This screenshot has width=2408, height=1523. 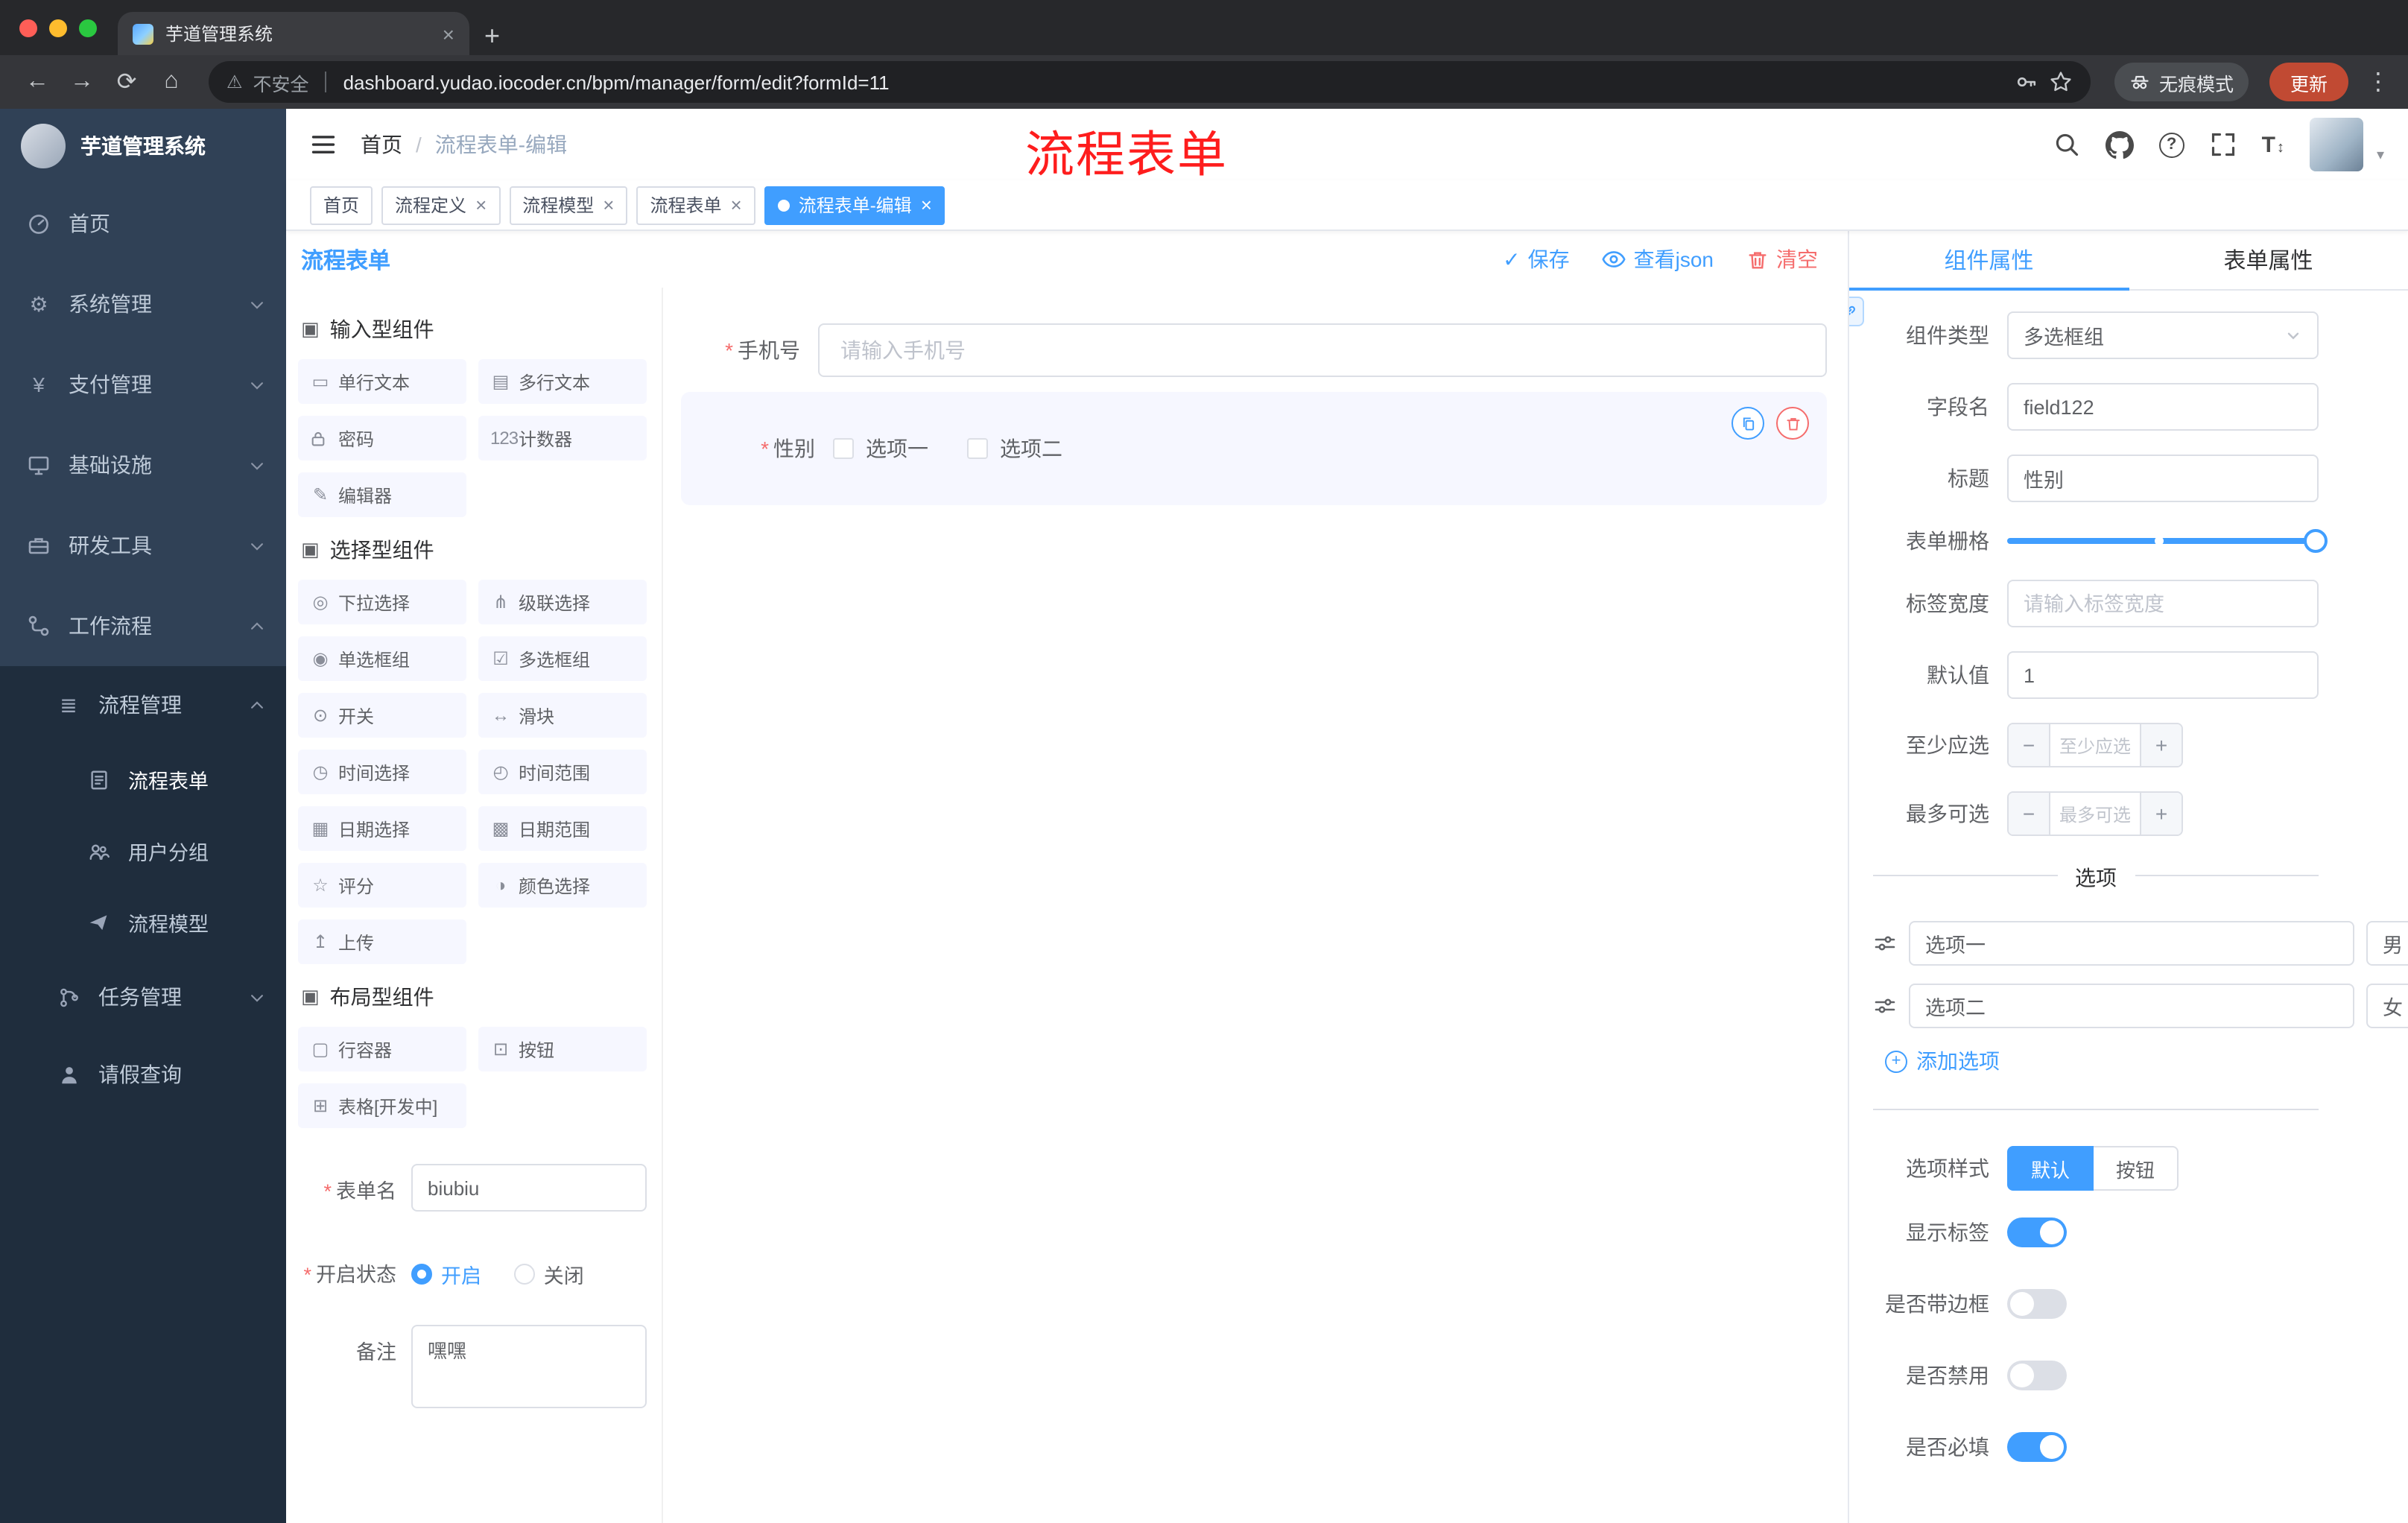 I want to click on palette-item-date-picker: ▦ 日期选择, so click(x=382, y=828).